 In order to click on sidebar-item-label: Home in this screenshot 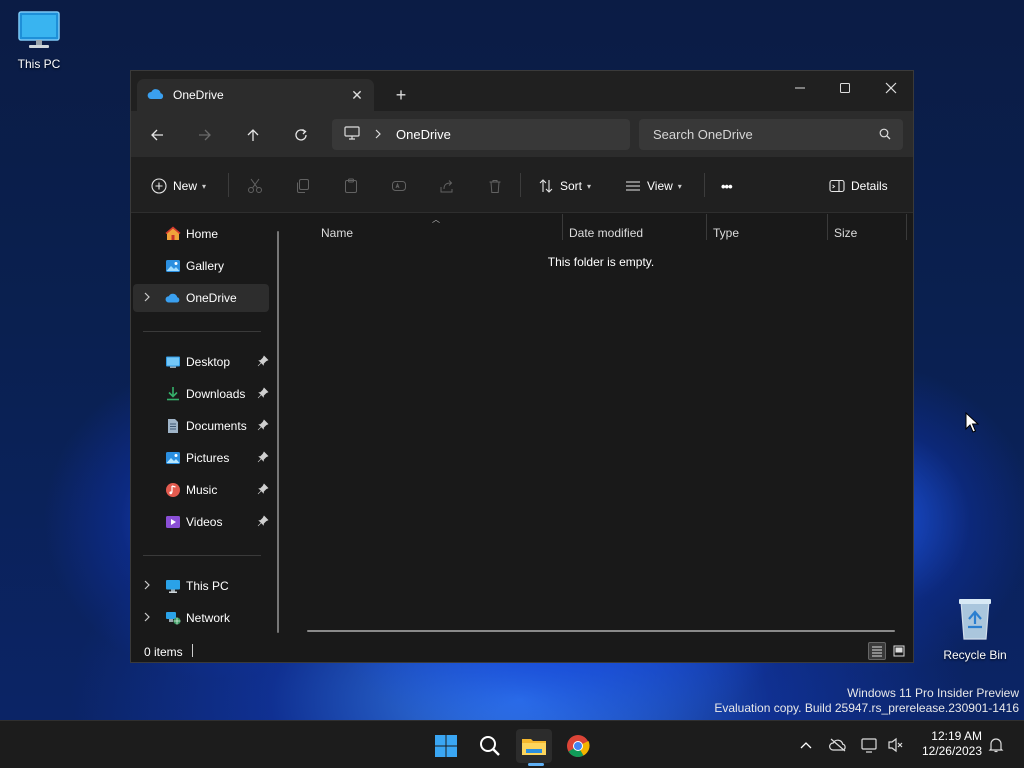, I will do `click(202, 234)`.